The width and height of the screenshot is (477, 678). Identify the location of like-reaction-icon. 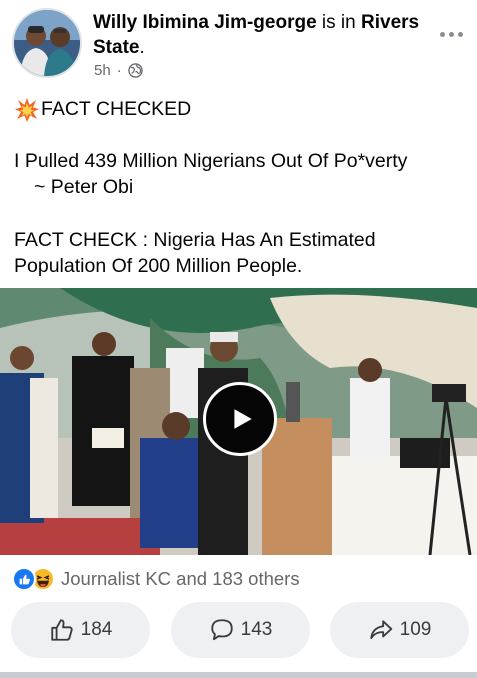
(24, 579).